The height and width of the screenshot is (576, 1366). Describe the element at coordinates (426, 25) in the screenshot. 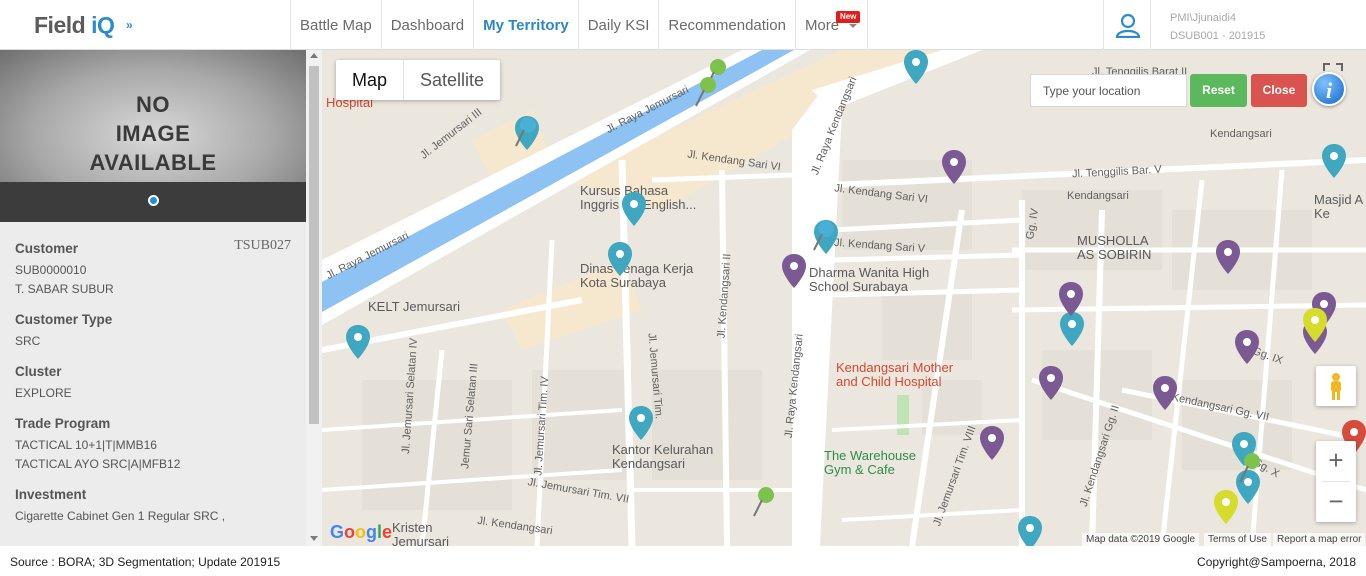

I see `nav-dashboard: Dashboard` at that location.